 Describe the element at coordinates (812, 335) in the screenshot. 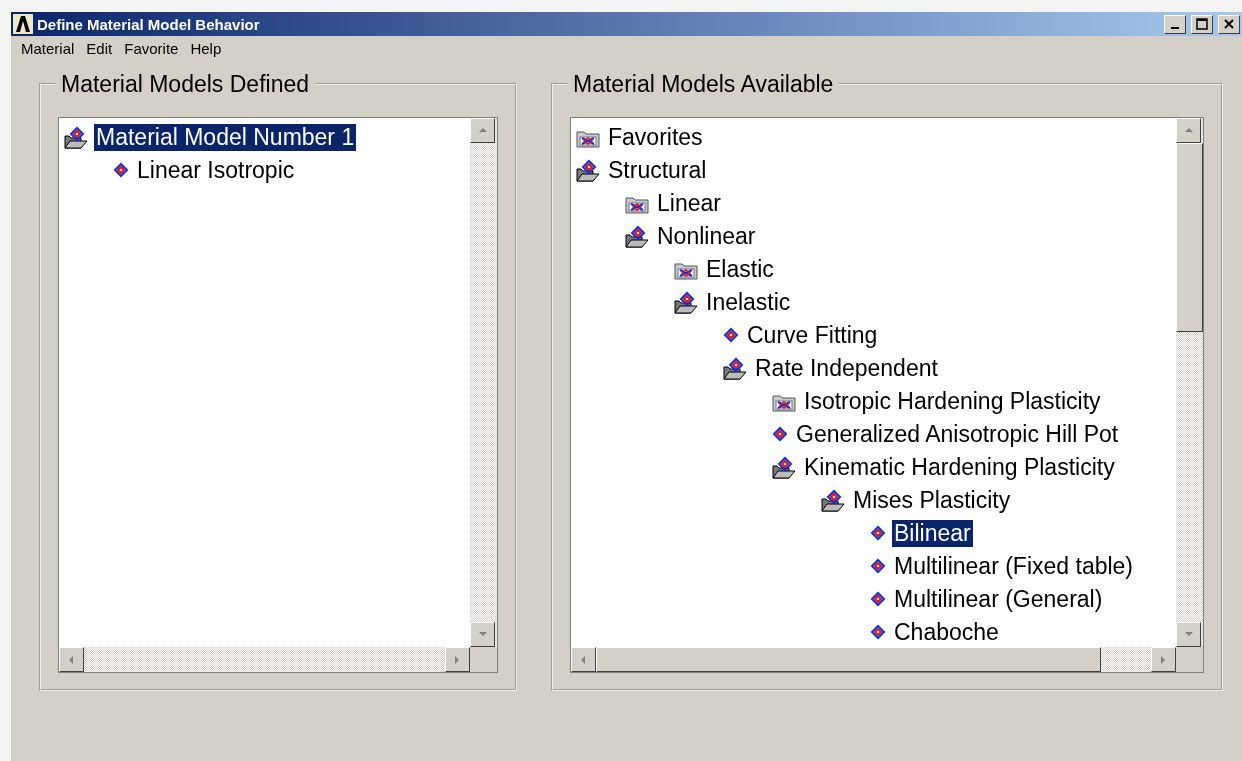

I see `tree-item: Curve Fitting` at that location.